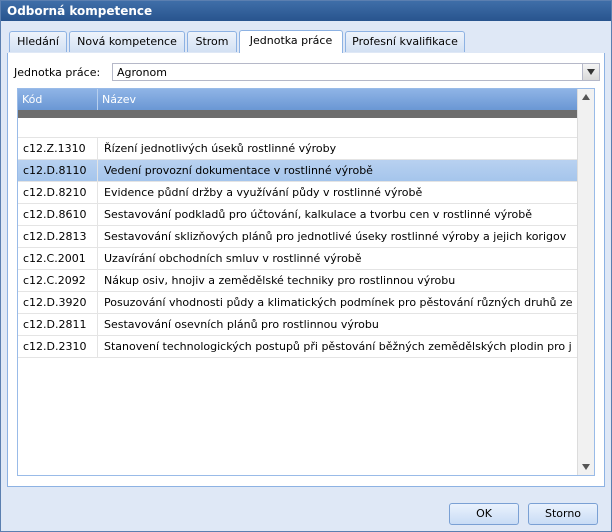  I want to click on cell-kod: c12.Z.1310, so click(58, 148).